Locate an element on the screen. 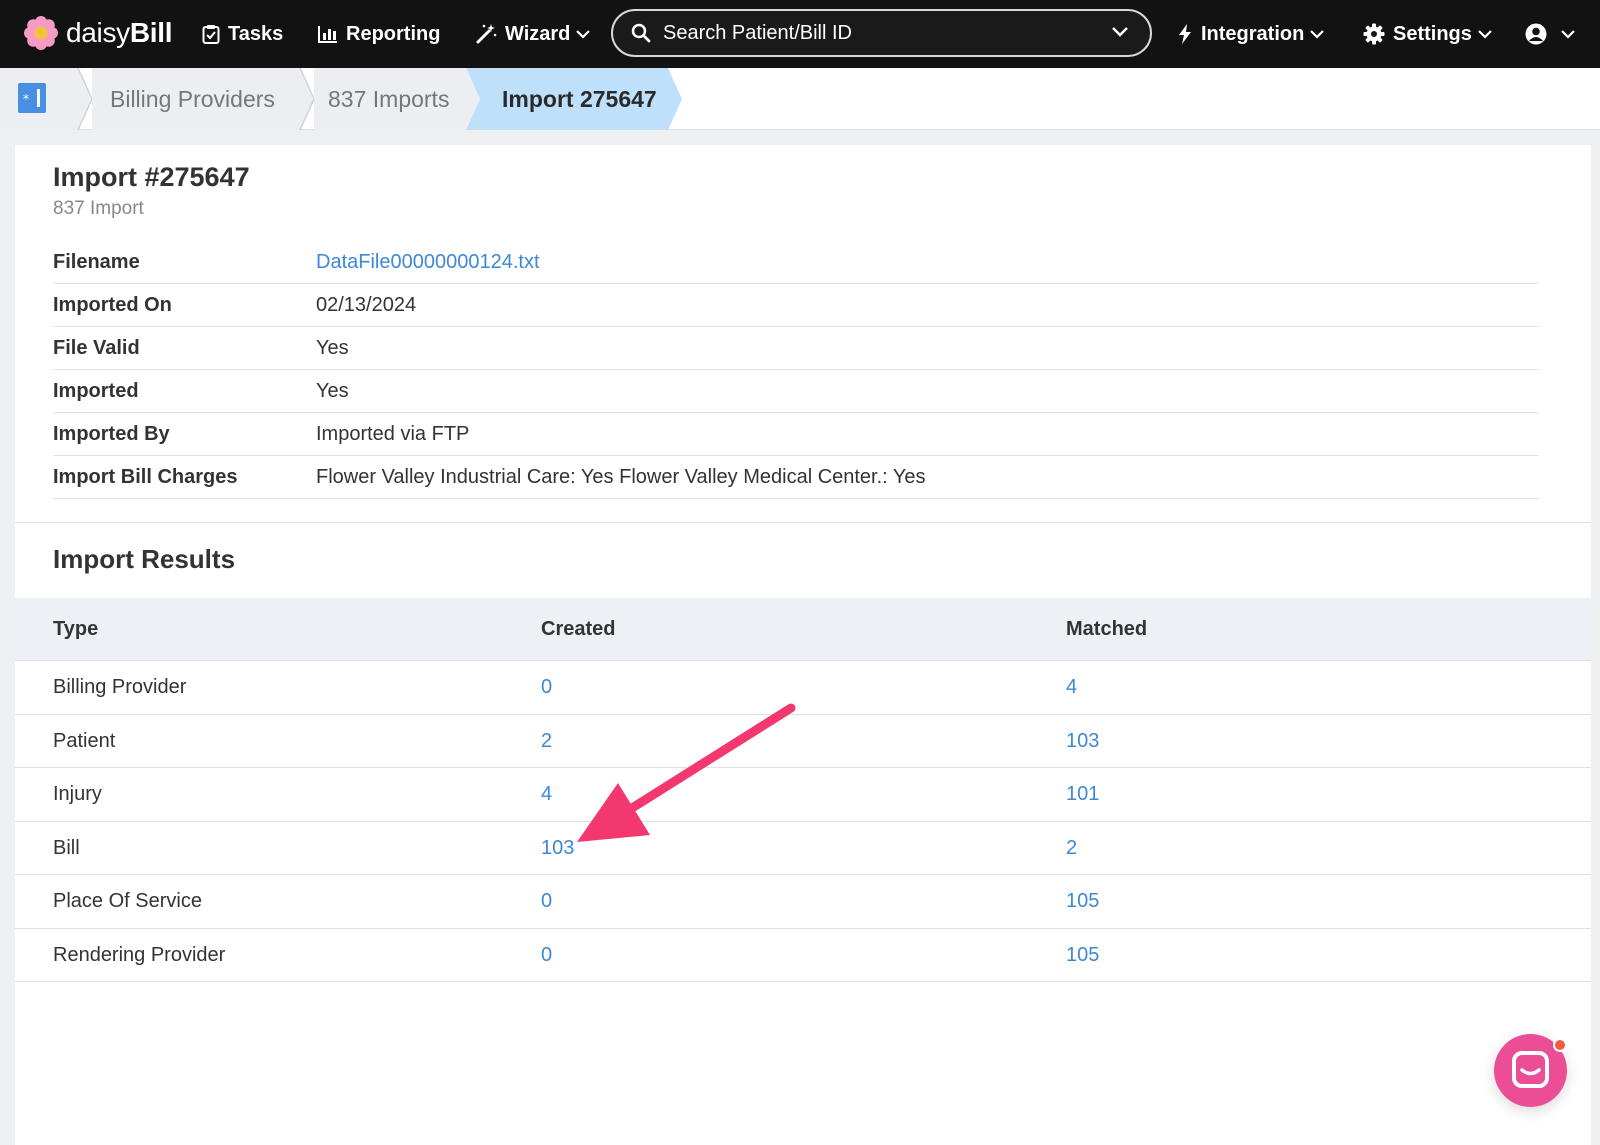 This screenshot has width=1600, height=1145. nav-reporting: Reporting is located at coordinates (379, 34).